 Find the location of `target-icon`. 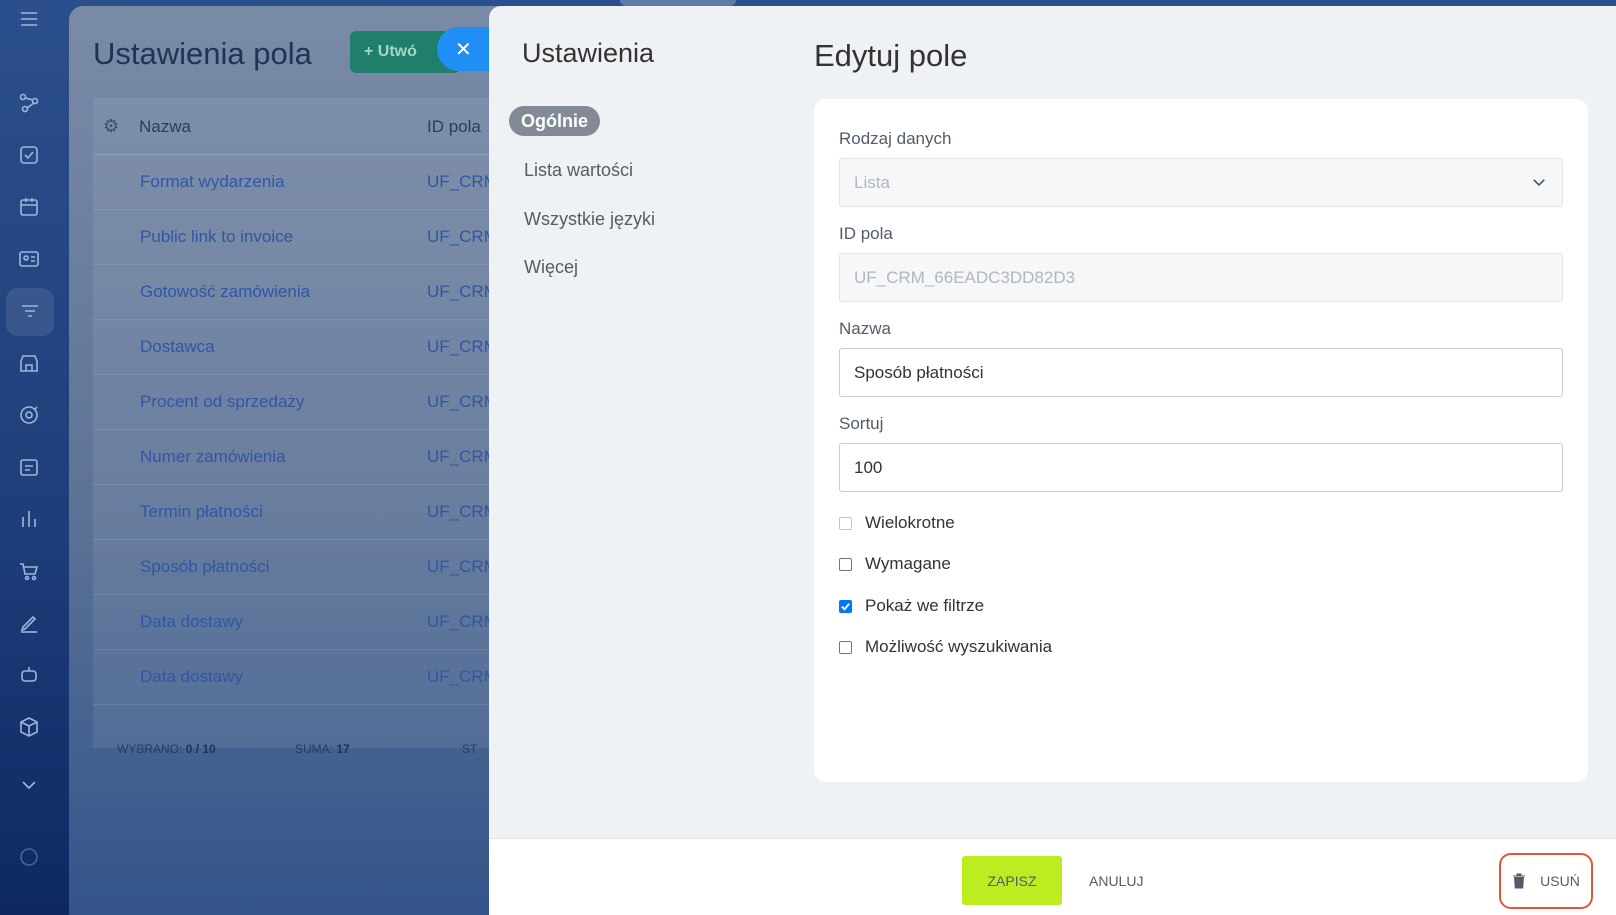

target-icon is located at coordinates (29, 415).